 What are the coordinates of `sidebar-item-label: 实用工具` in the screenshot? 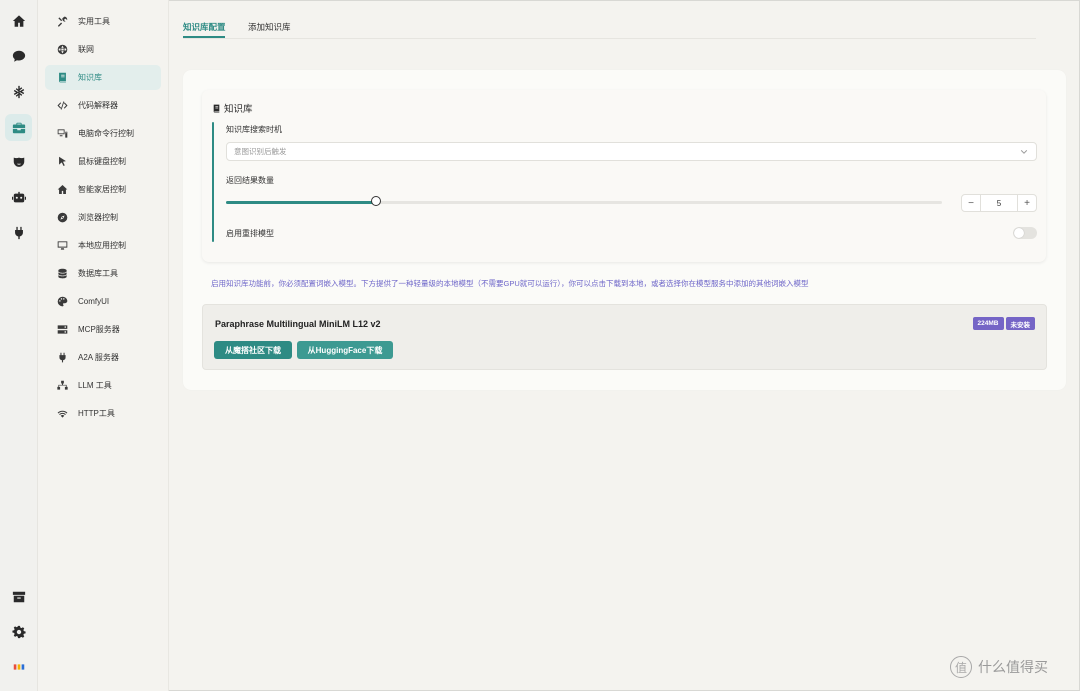 It's located at (94, 21).